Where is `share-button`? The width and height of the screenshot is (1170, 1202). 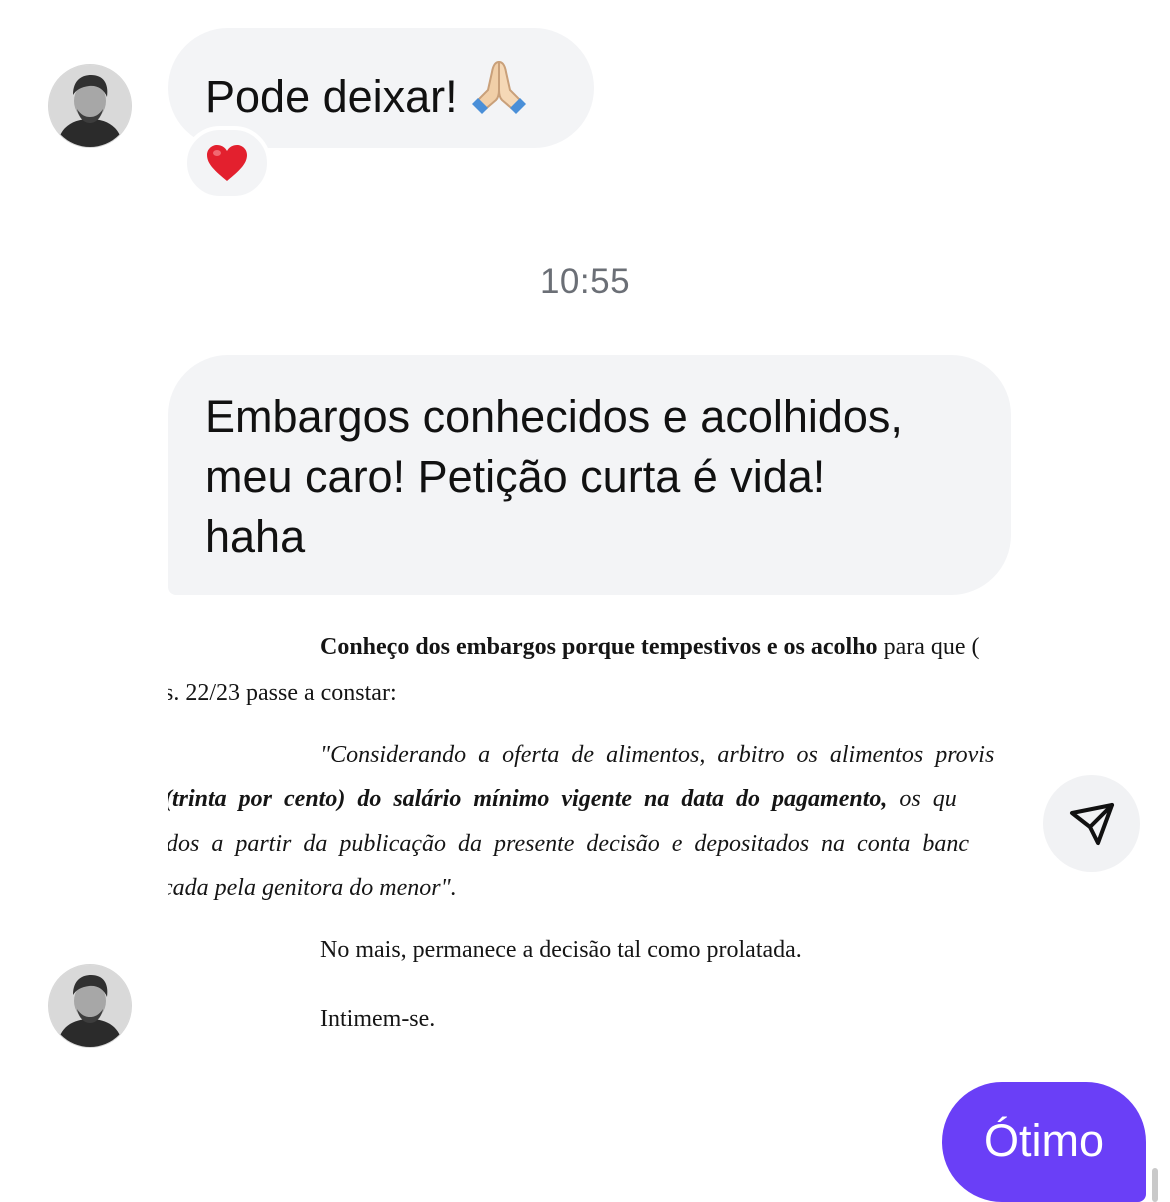 share-button is located at coordinates (1091, 823).